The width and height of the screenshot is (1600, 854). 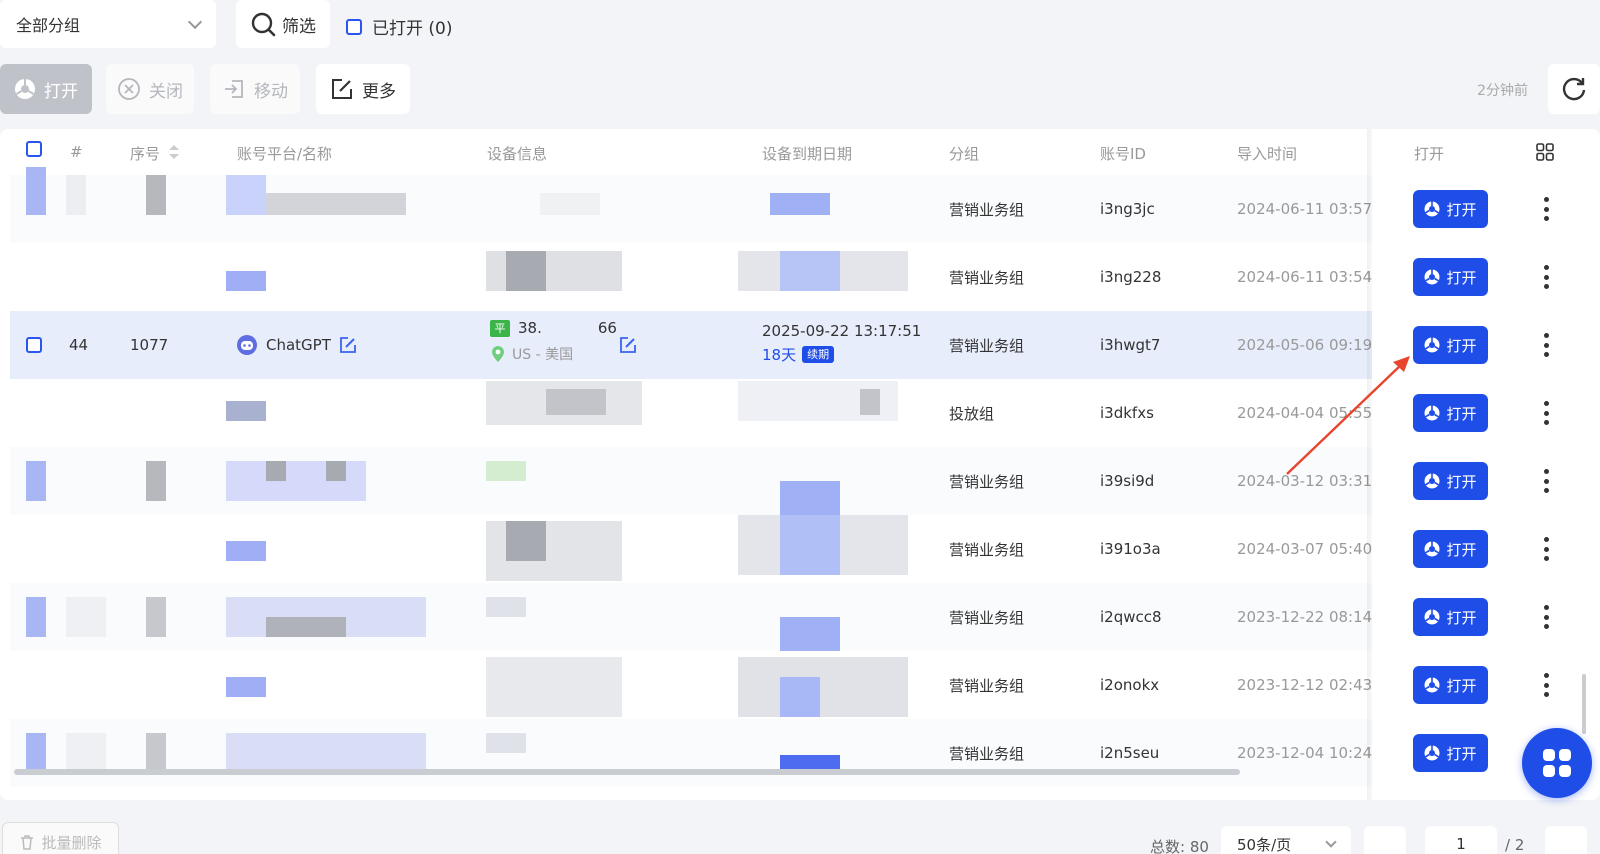 I want to click on last-updated: 2分钟前, so click(x=1502, y=91).